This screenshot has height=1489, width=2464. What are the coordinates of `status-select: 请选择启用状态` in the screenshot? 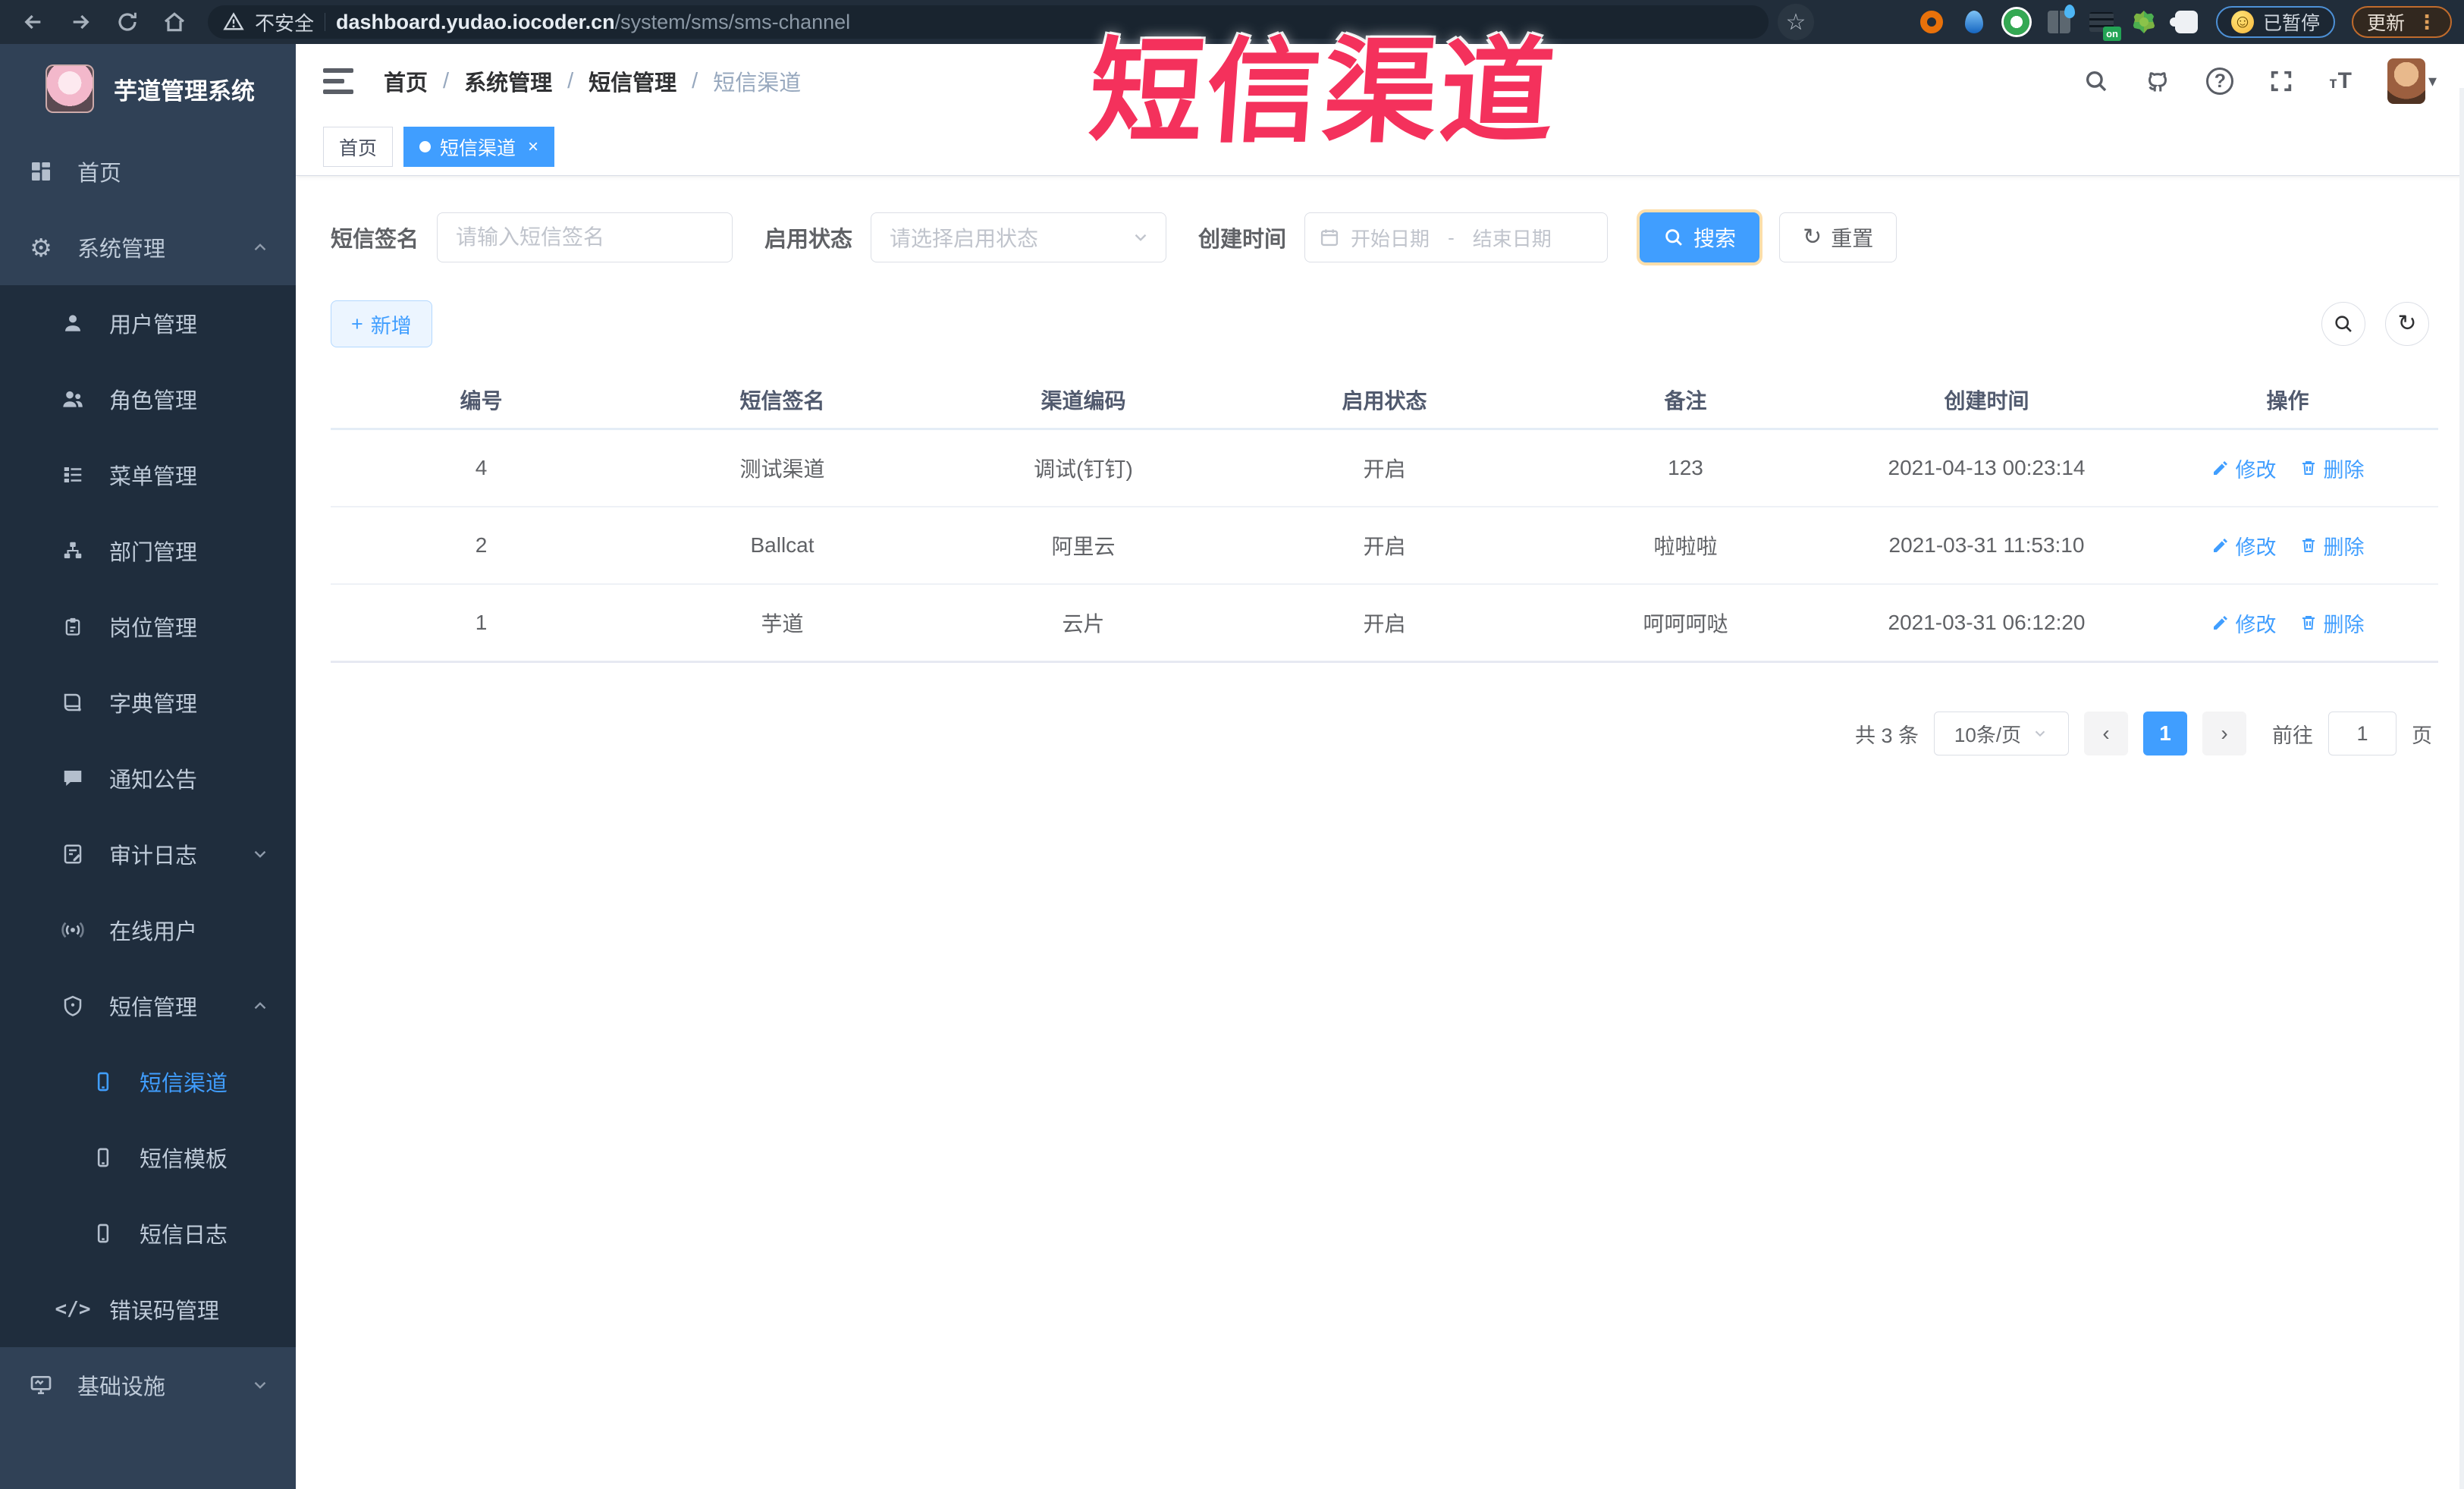 It's located at (1019, 237).